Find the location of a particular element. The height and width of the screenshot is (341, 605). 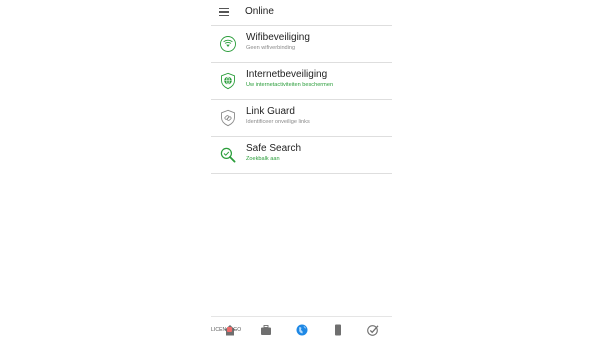

list-item-link-guard: Link Guard Identificeer onveilige links is located at coordinates (301, 118).